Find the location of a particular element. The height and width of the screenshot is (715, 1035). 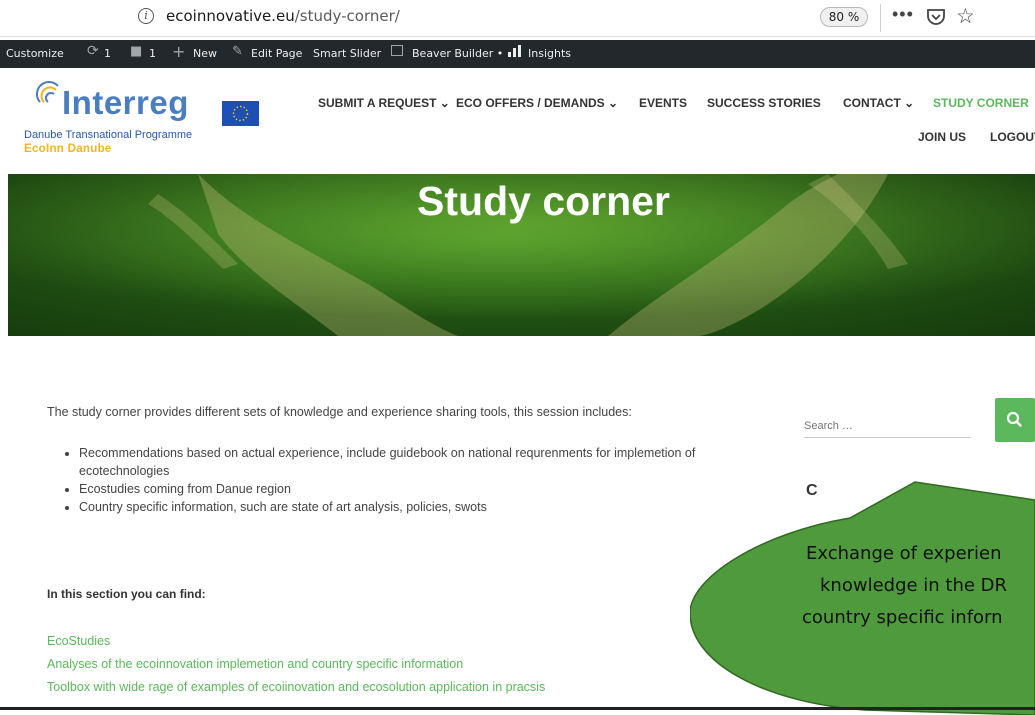

url-domain: ecoinnovative.eu is located at coordinates (230, 16).